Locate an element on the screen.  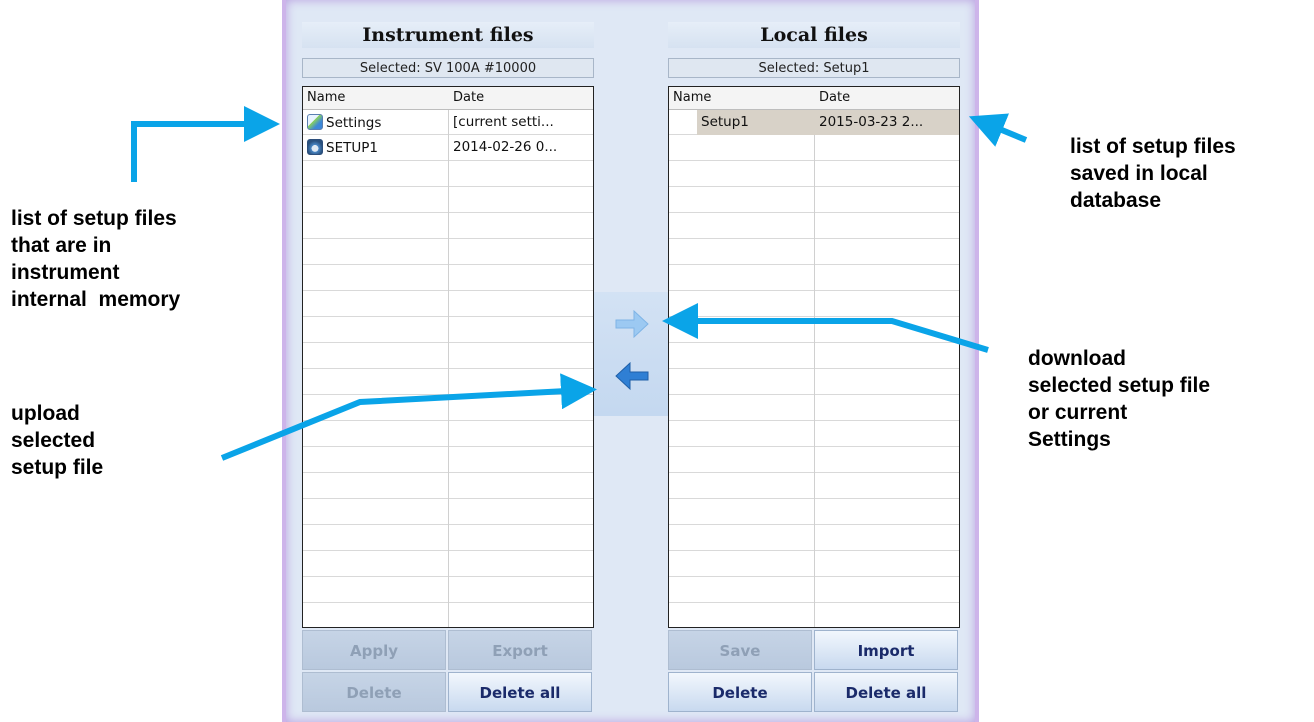
upload-arrow is located at coordinates (408, 417).